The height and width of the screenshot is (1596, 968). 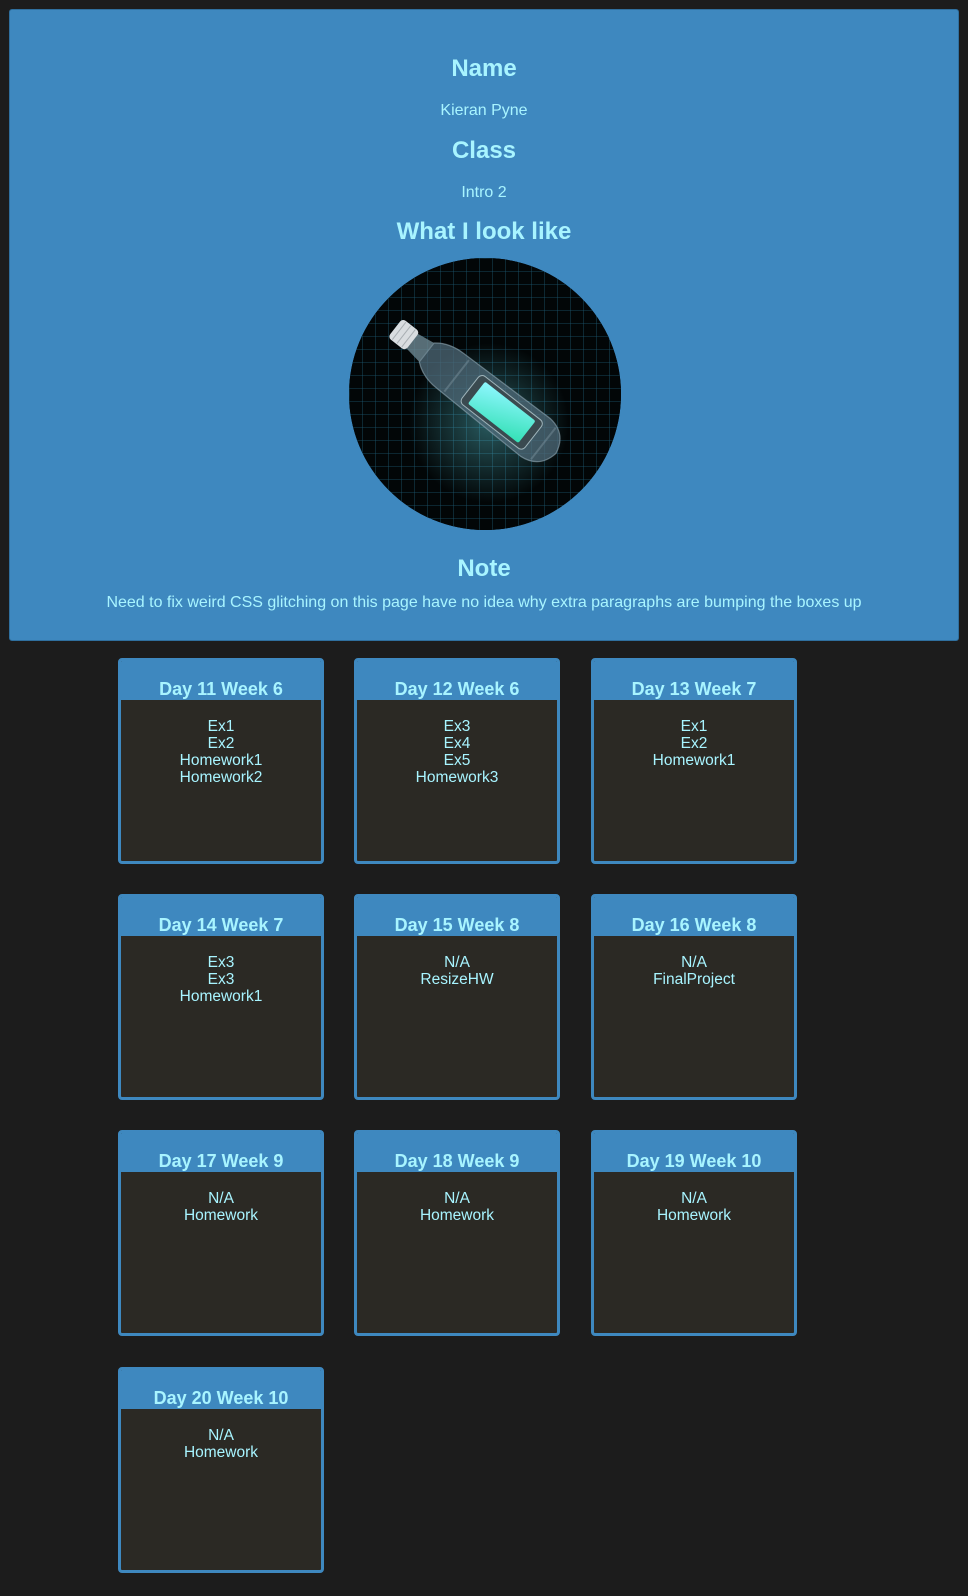 I want to click on day-card-title: Day 13 Week 7, so click(x=694, y=680).